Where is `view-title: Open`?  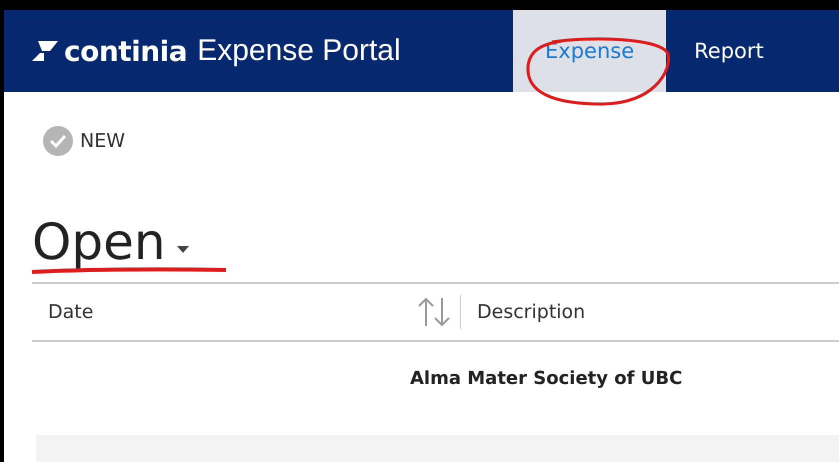
view-title: Open is located at coordinates (99, 242).